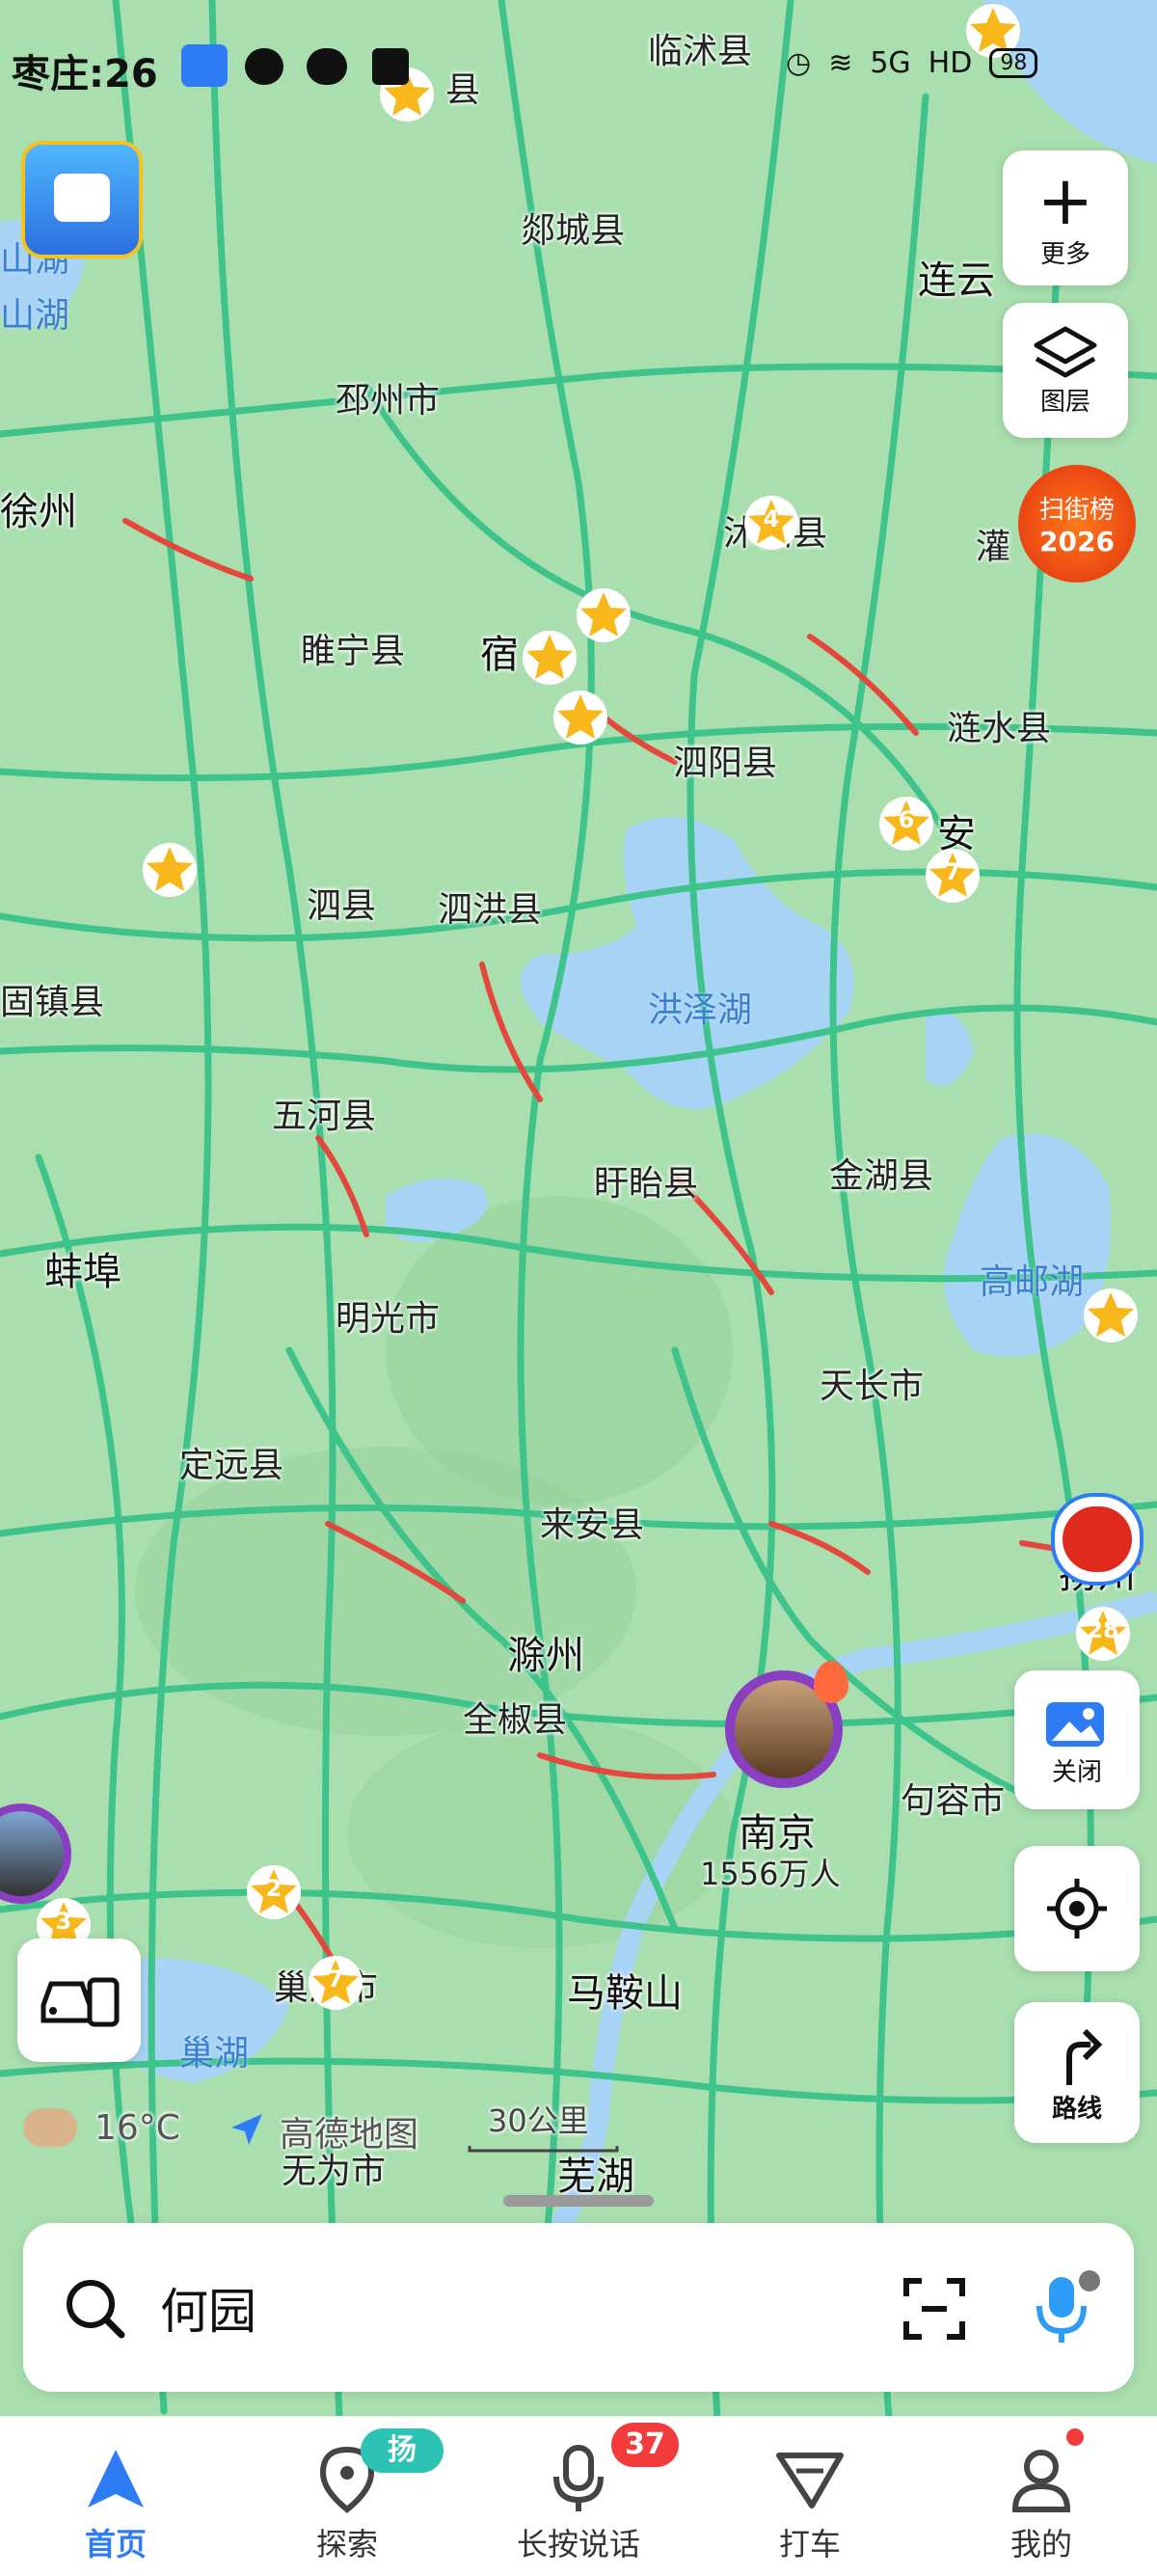  I want to click on status-bar: 枣庄:26 ◷ ≋ 5G HD 98, so click(578, 67).